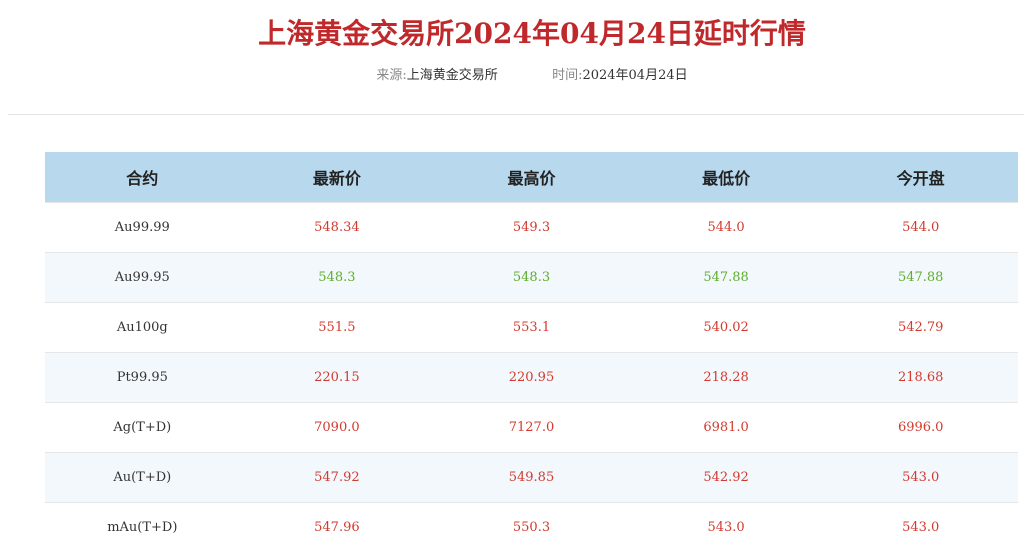 The height and width of the screenshot is (552, 1024). What do you see at coordinates (920, 427) in the screenshot?
I see `cell-open: 6996.0` at bounding box center [920, 427].